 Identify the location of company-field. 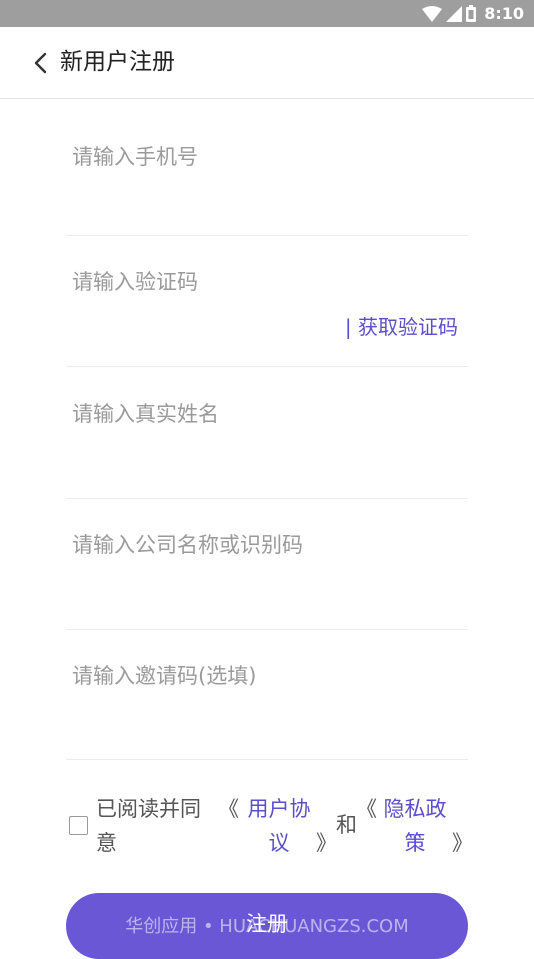
(267, 576).